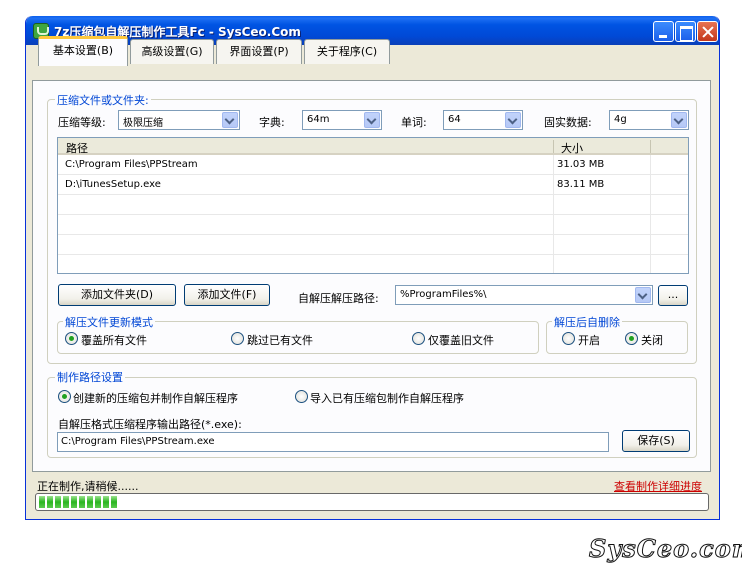 The height and width of the screenshot is (577, 742). I want to click on extract-path-select: %ProgramFiles%\, so click(524, 295).